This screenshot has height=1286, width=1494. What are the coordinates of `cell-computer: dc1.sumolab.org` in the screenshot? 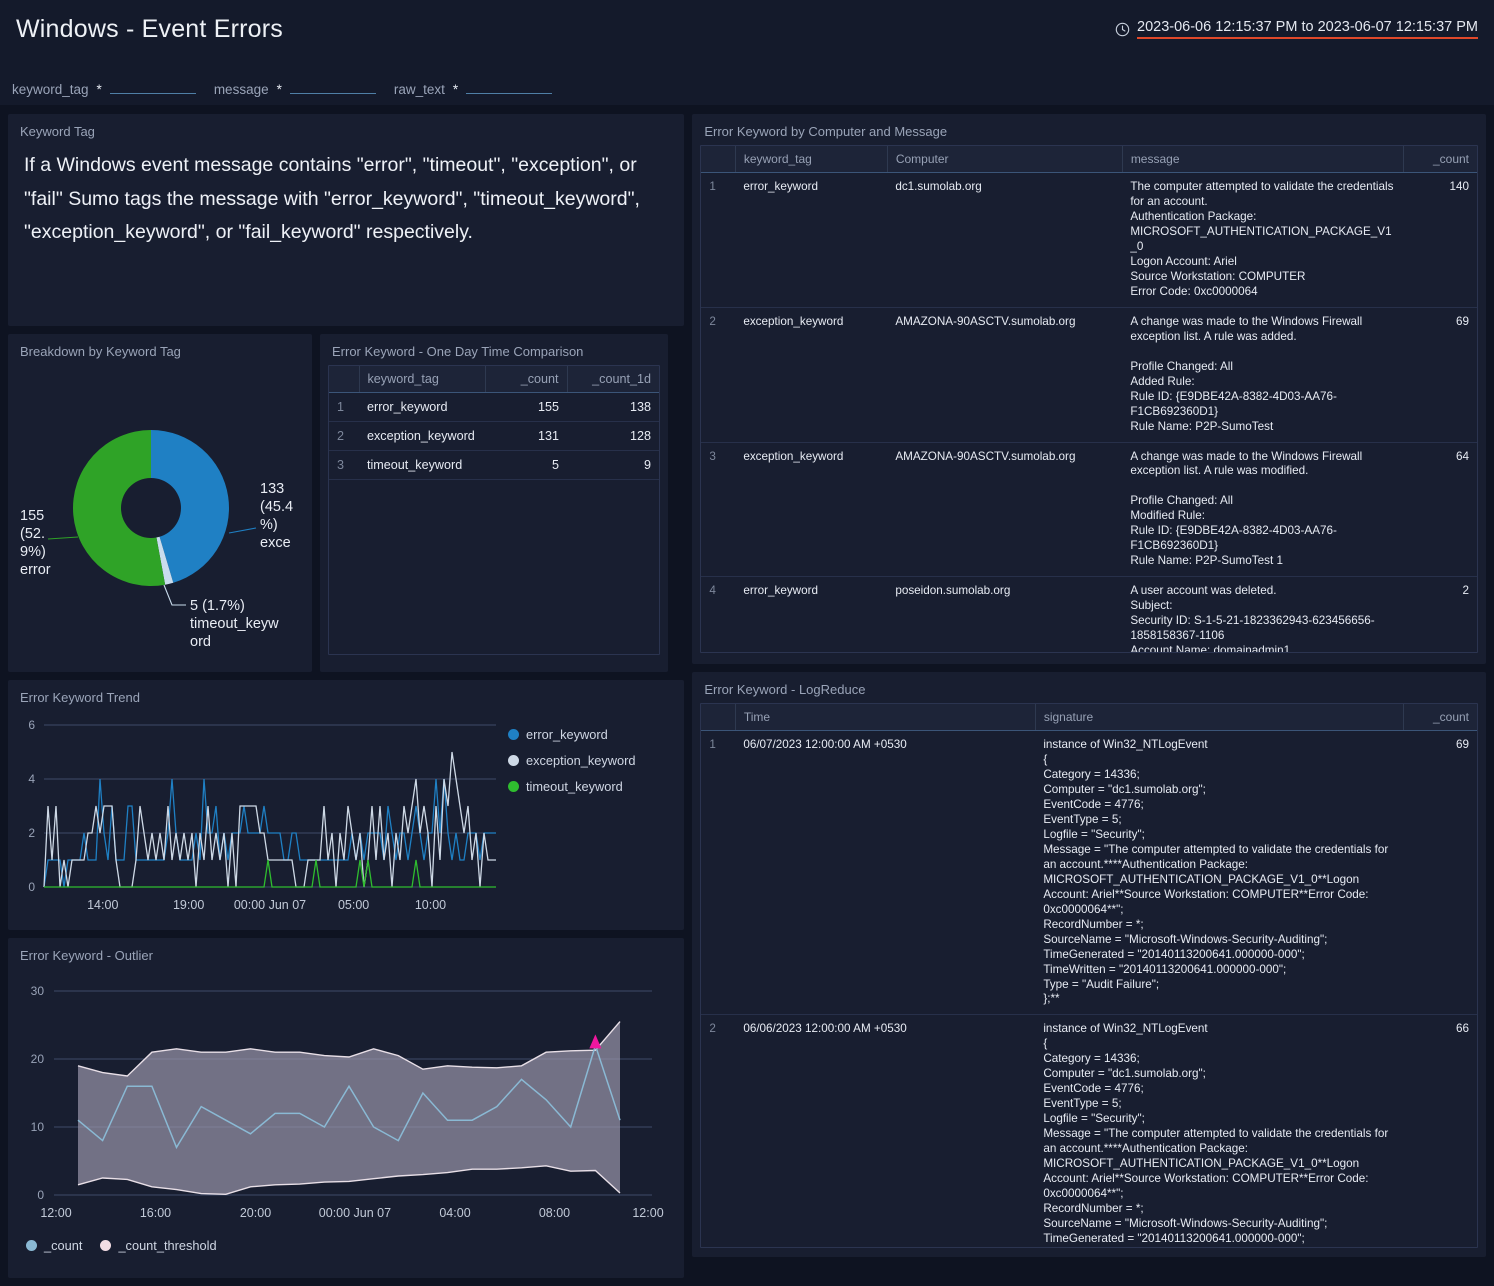 It's located at (1005, 240).